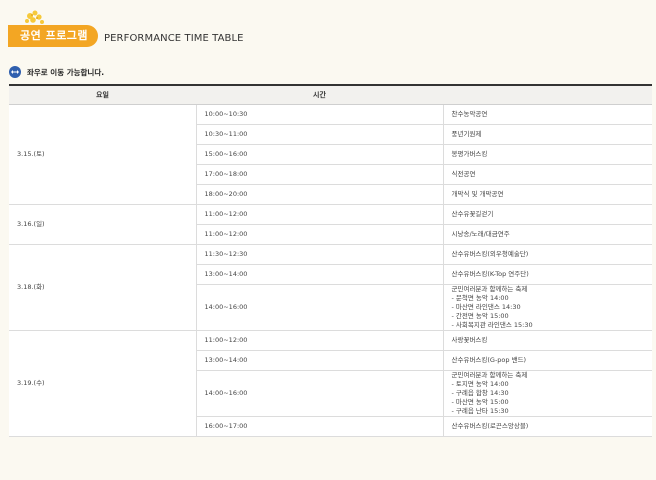 The width and height of the screenshot is (656, 480). What do you see at coordinates (466, 134) in the screenshot?
I see `program-line: 풍년기원제` at bounding box center [466, 134].